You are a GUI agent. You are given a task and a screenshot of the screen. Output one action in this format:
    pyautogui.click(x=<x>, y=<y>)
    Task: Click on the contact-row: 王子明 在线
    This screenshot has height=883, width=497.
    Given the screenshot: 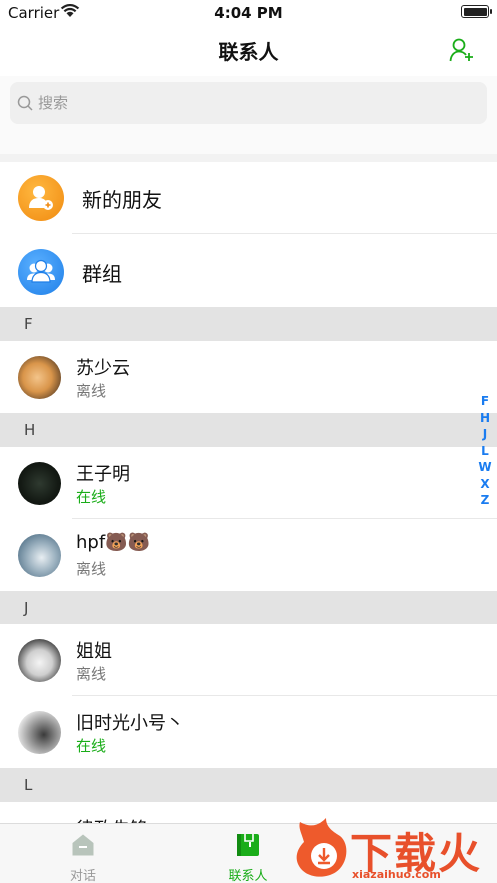 What is the action you would take?
    pyautogui.click(x=248, y=483)
    